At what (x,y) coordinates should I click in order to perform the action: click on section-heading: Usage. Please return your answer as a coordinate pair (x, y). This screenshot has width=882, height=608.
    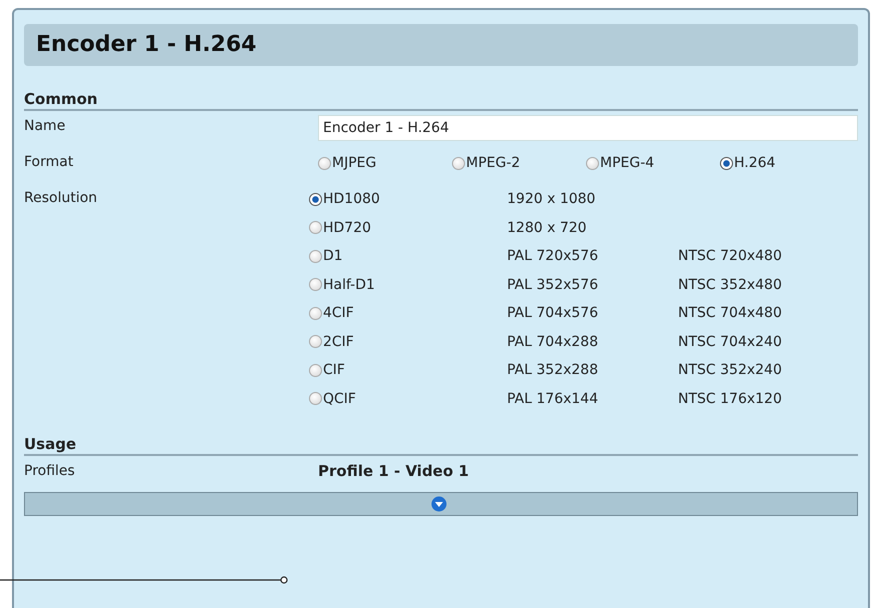
    Looking at the image, I should click on (441, 445).